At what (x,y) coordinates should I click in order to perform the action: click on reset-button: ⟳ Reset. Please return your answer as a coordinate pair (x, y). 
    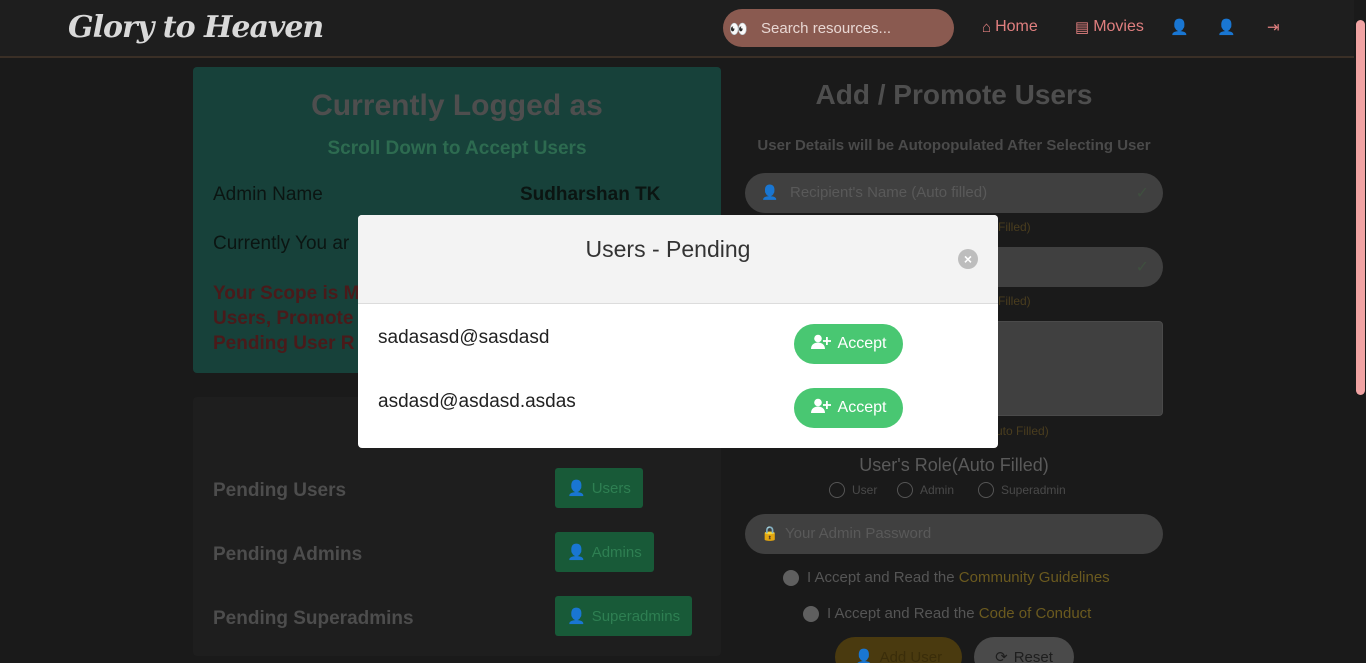
    Looking at the image, I should click on (1024, 650).